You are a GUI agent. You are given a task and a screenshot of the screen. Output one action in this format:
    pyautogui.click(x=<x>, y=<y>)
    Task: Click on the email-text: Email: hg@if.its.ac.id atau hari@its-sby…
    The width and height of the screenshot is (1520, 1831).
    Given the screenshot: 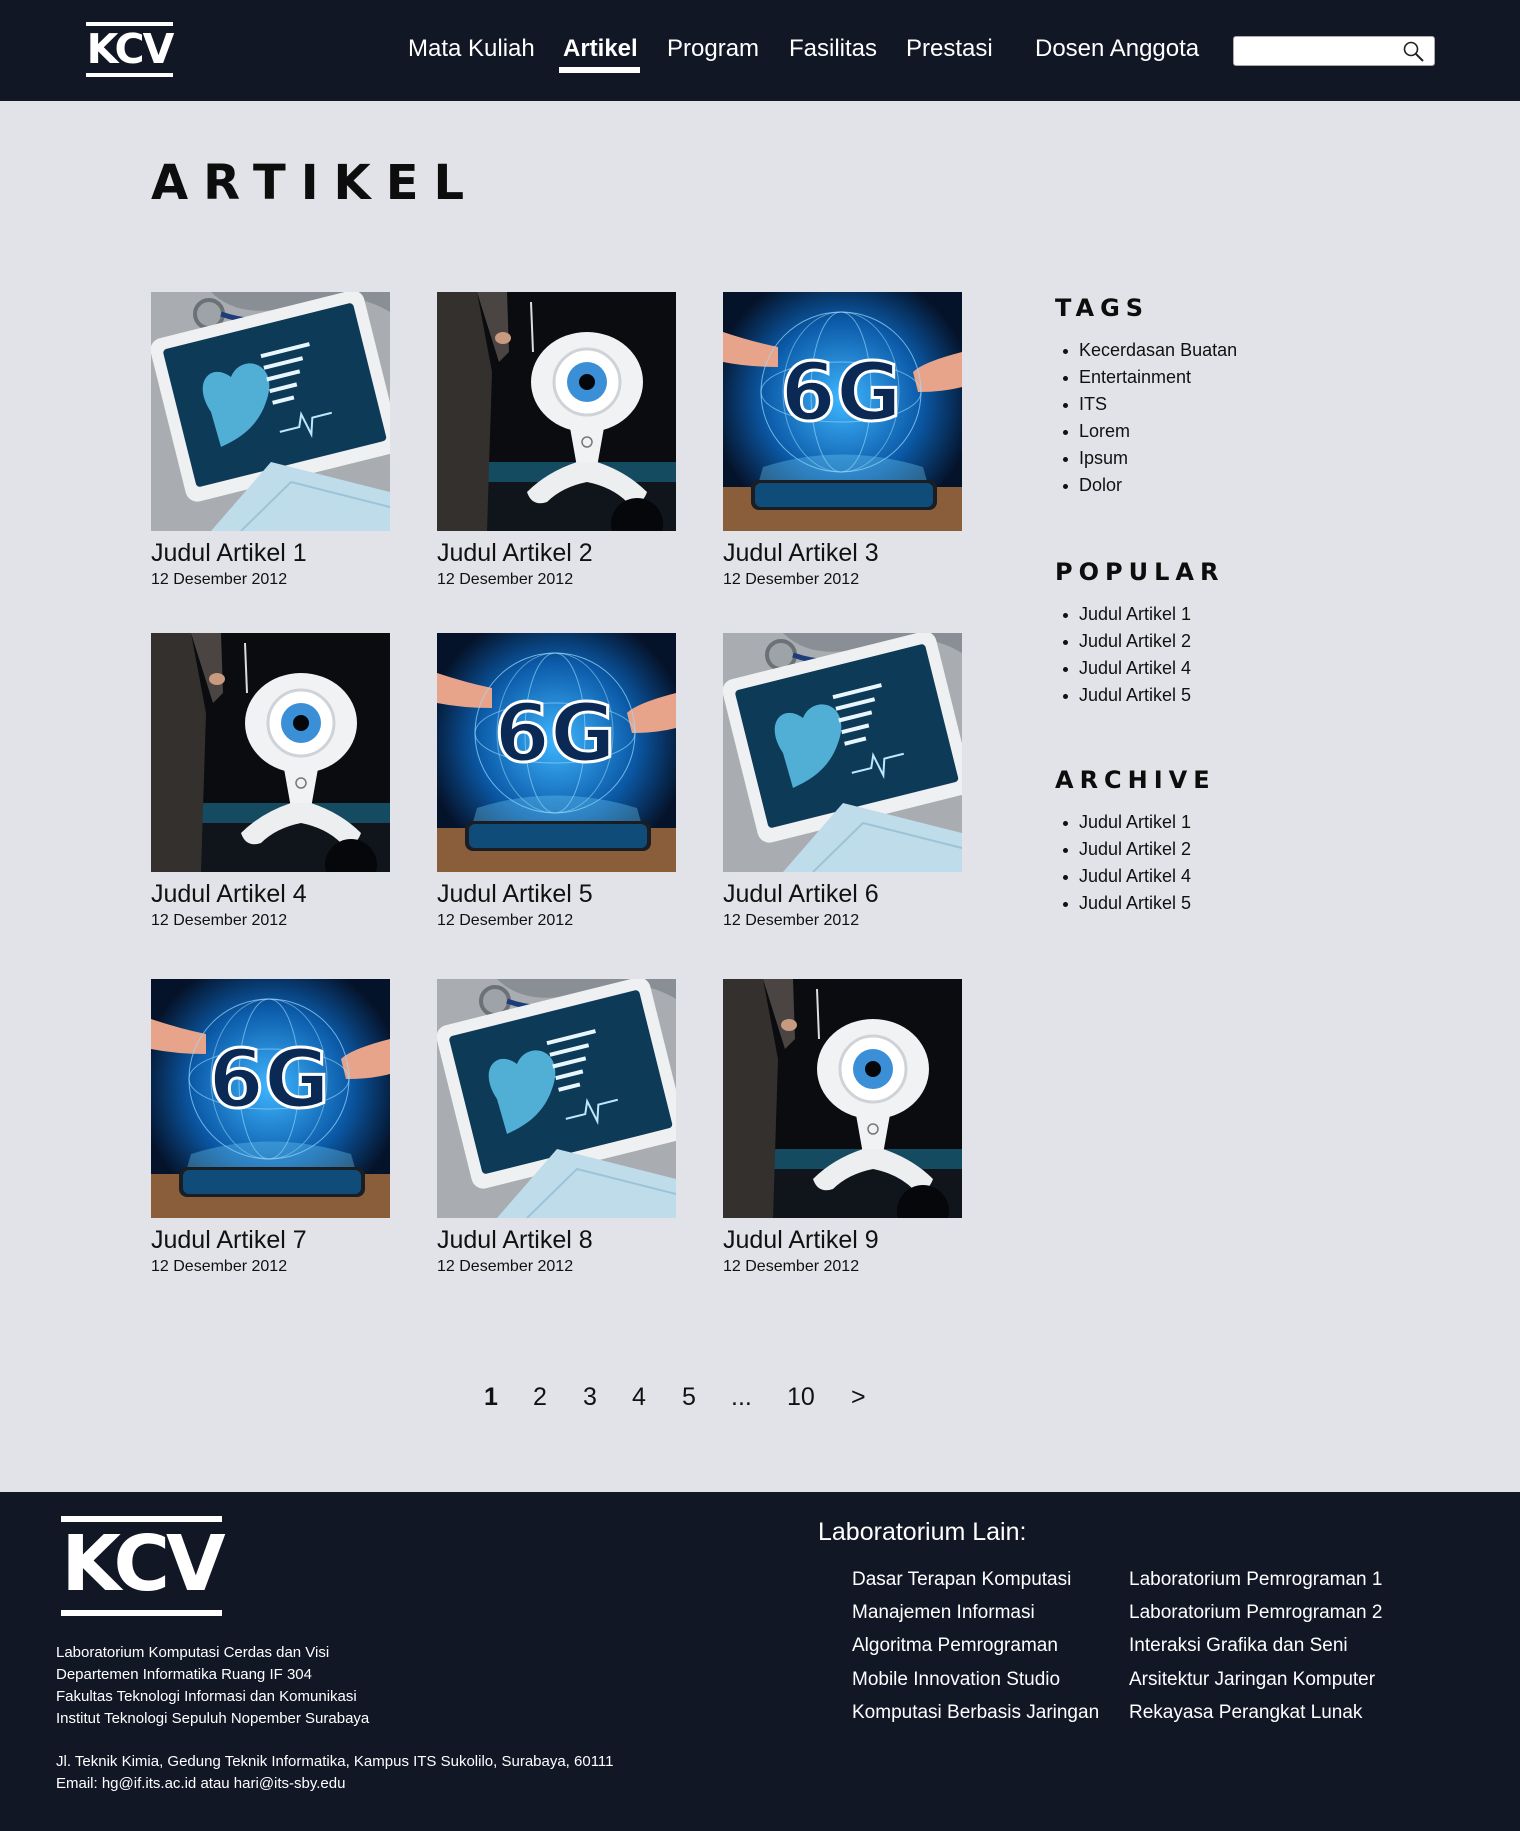 What is the action you would take?
    pyautogui.click(x=201, y=1783)
    